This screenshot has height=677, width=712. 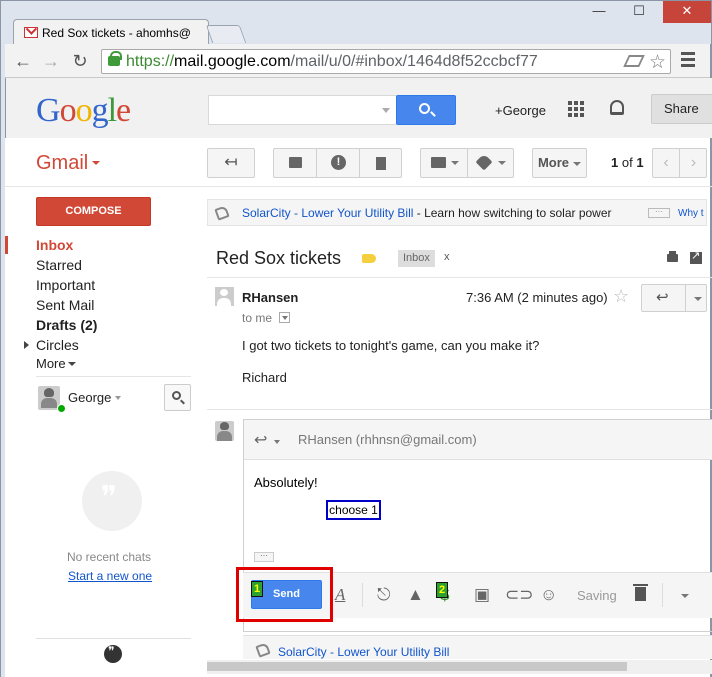 What do you see at coordinates (634, 61) in the screenshot?
I see `translate-icon` at bounding box center [634, 61].